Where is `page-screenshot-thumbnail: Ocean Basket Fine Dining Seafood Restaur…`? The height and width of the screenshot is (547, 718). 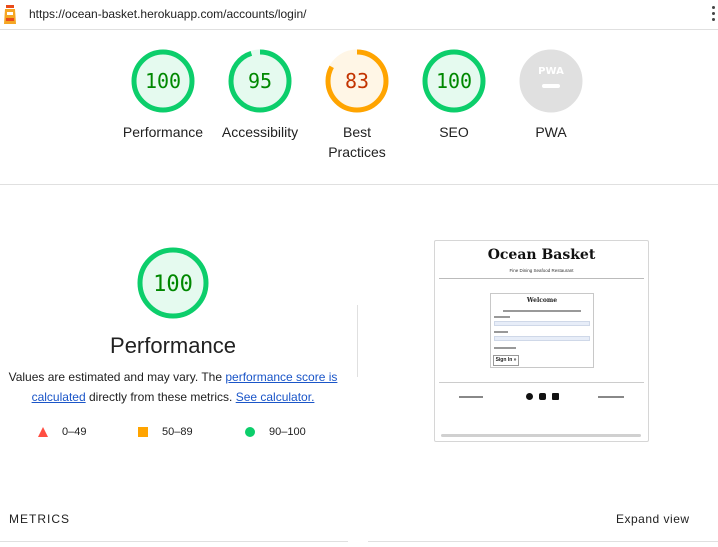
page-screenshot-thumbnail: Ocean Basket Fine Dining Seafood Restaur… is located at coordinates (541, 341).